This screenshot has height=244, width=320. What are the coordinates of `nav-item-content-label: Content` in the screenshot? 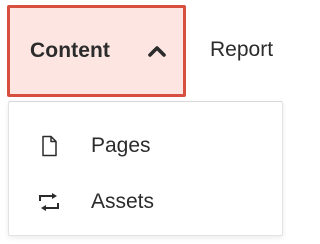 It's located at (70, 50).